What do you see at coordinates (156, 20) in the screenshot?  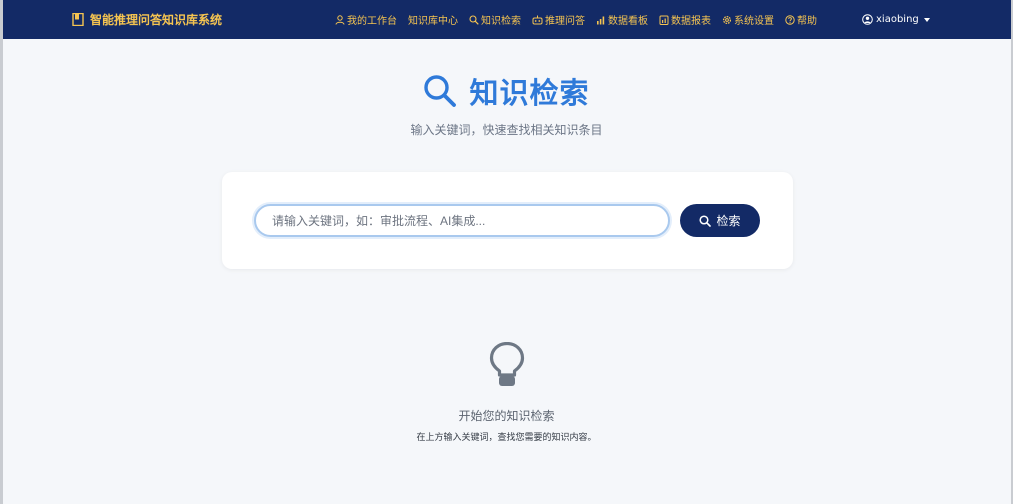 I see `brand-title: 智能推理问答知识库系统` at bounding box center [156, 20].